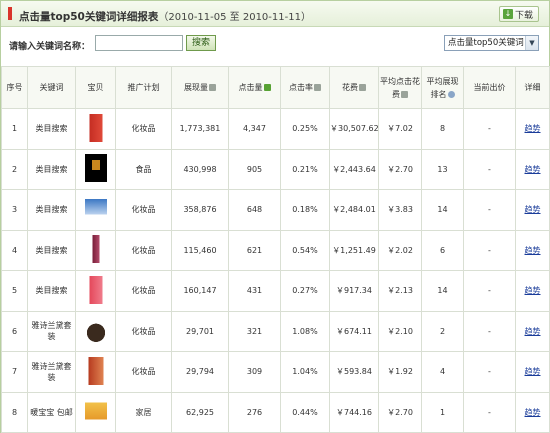  Describe the element at coordinates (507, 14) in the screenshot. I see `download-icon: ↓` at that location.